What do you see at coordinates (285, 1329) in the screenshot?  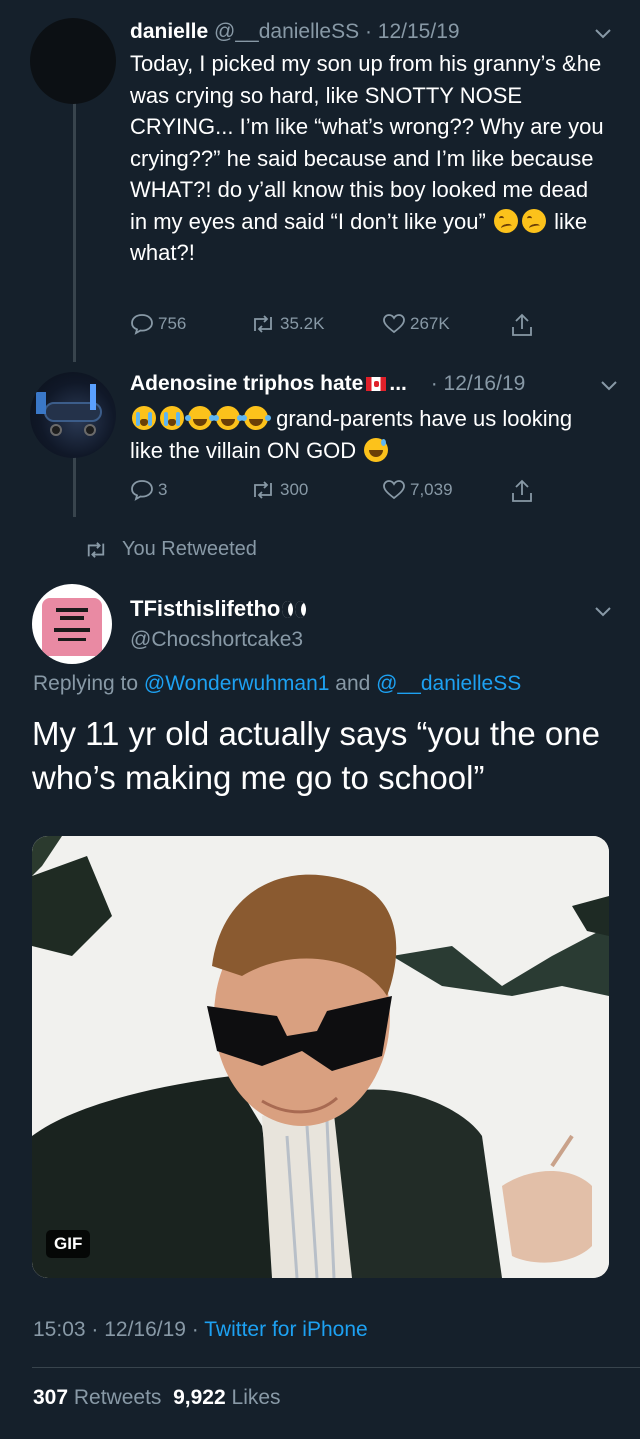 I see `tweet-source: Twitter for iPhone` at bounding box center [285, 1329].